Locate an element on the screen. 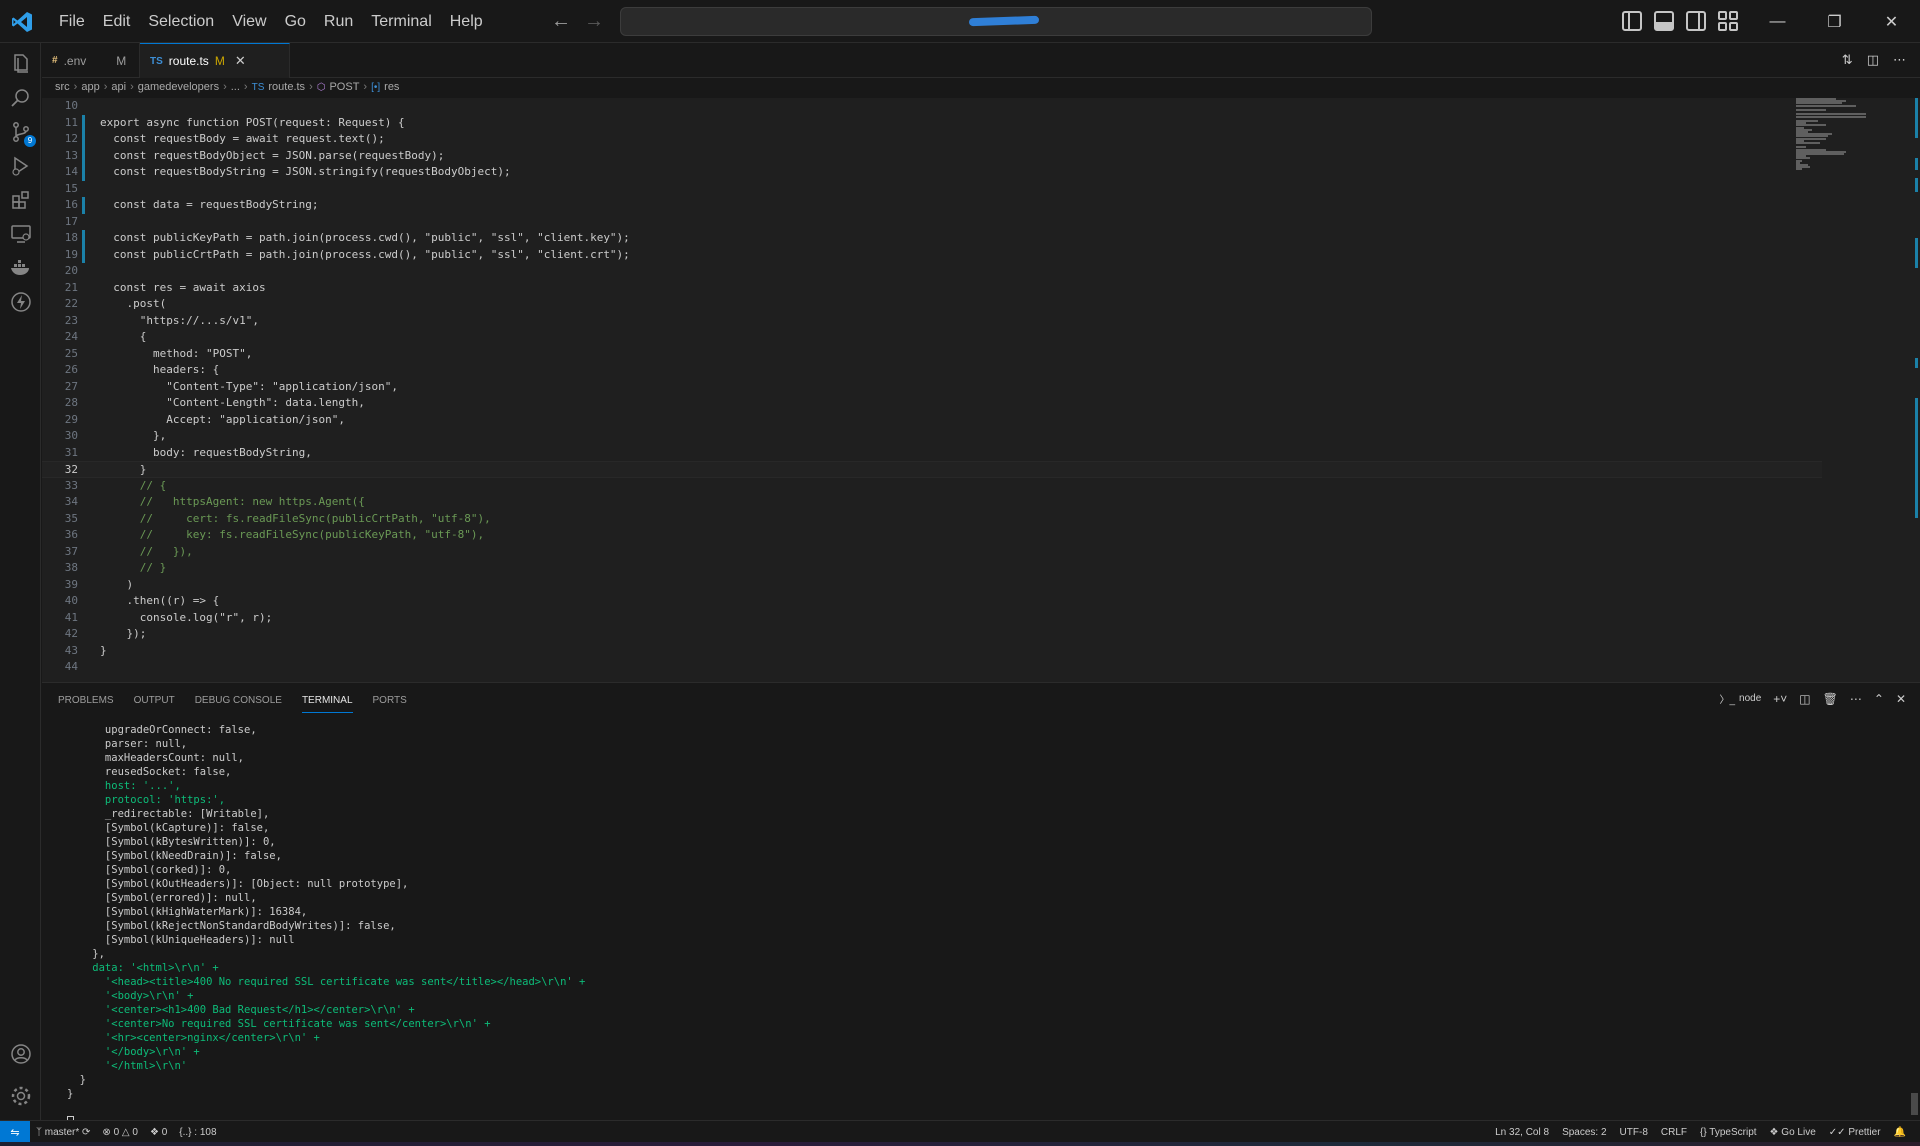 The width and height of the screenshot is (1920, 1146). docker-icon is located at coordinates (21, 268).